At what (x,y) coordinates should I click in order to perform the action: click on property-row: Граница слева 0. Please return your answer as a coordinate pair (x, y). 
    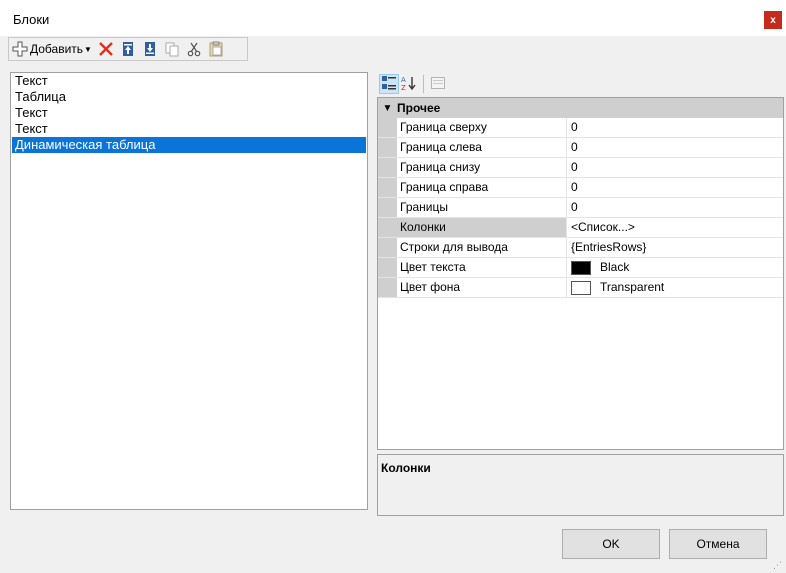
    Looking at the image, I should click on (580, 148).